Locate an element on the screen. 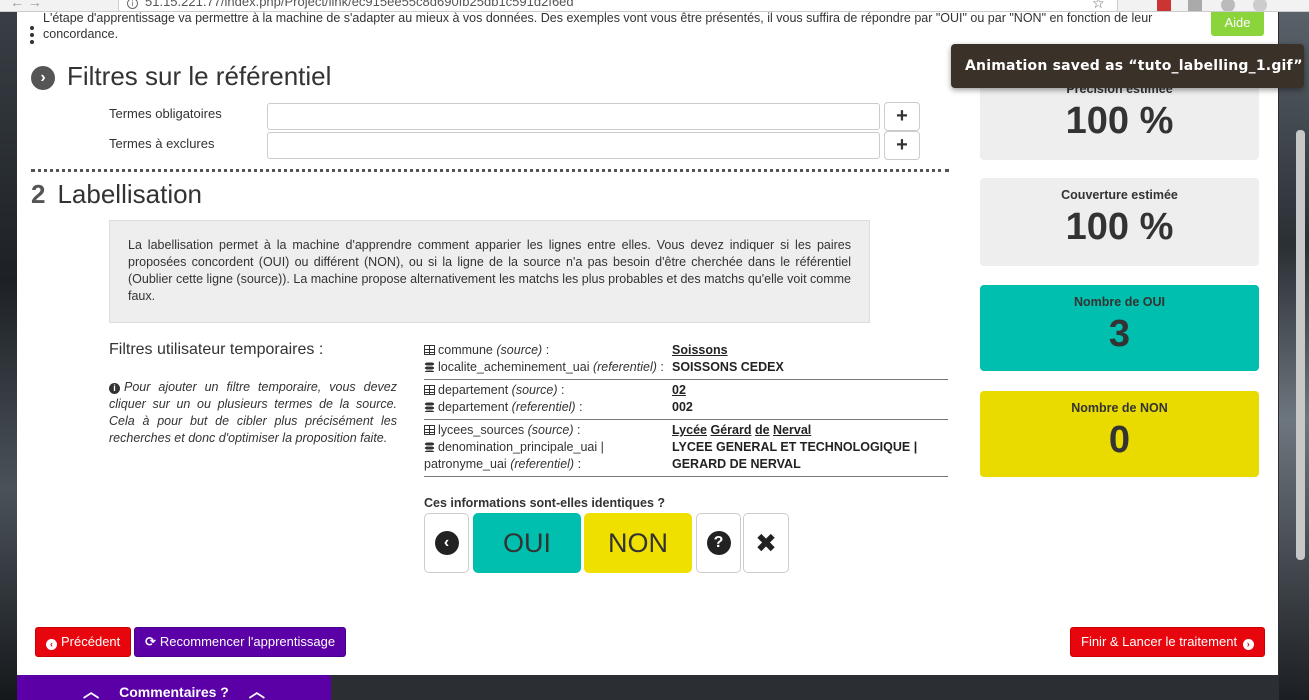  drag-handle-icon is located at coordinates (32, 36).